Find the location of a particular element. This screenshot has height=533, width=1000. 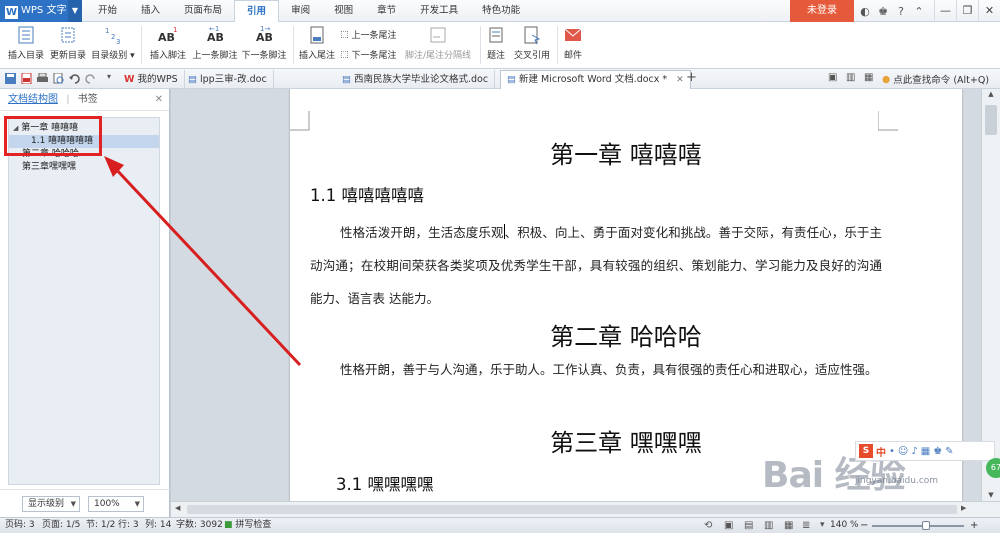

tab-split-icon: ▥ is located at coordinates (850, 77).